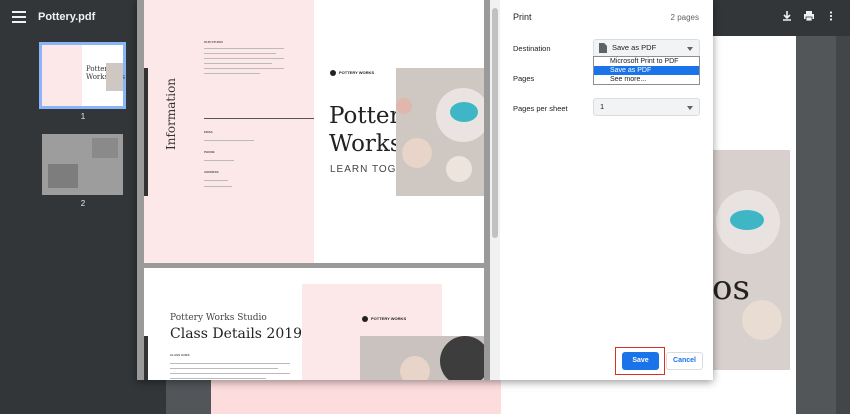 The height and width of the screenshot is (414, 850). I want to click on page-count: 2 pages, so click(684, 17).